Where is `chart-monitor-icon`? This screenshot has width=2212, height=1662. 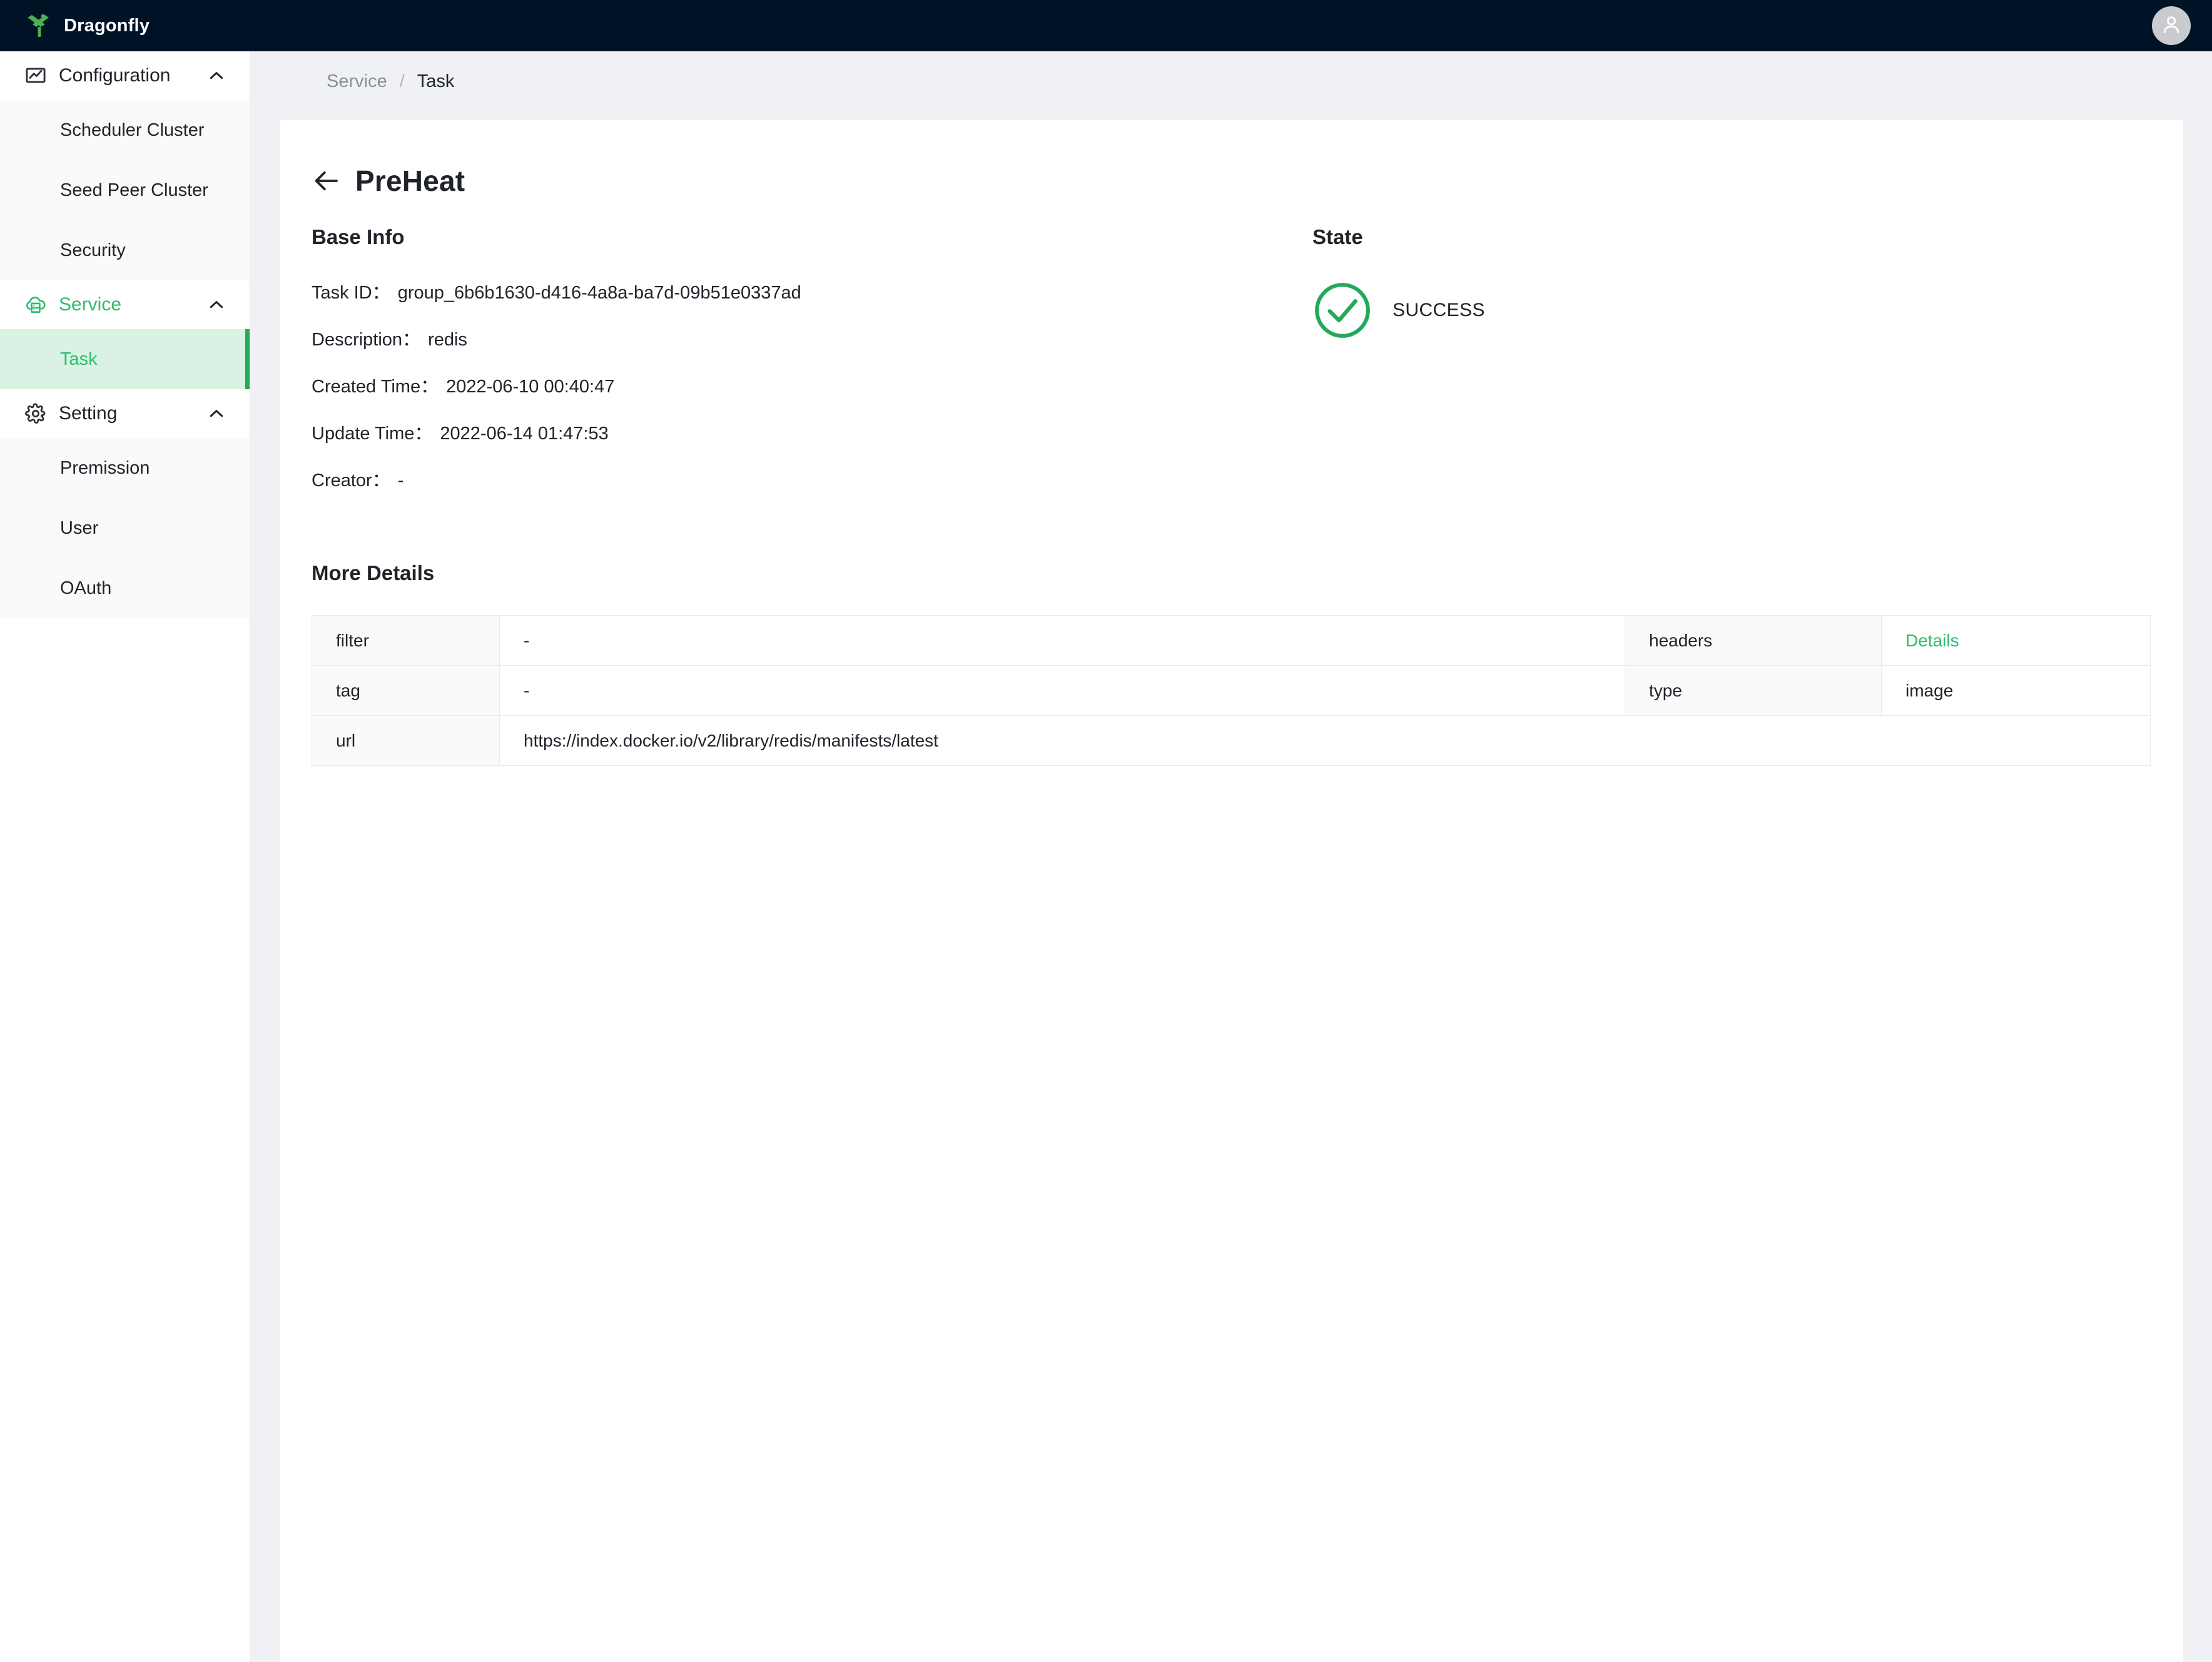 chart-monitor-icon is located at coordinates (36, 76).